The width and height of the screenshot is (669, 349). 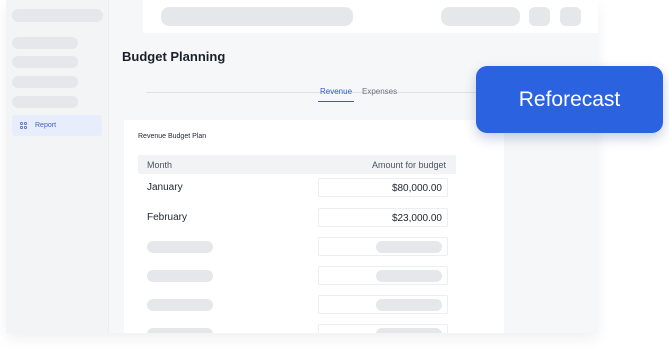 I want to click on tab-revenue: Revenue, so click(x=336, y=94).